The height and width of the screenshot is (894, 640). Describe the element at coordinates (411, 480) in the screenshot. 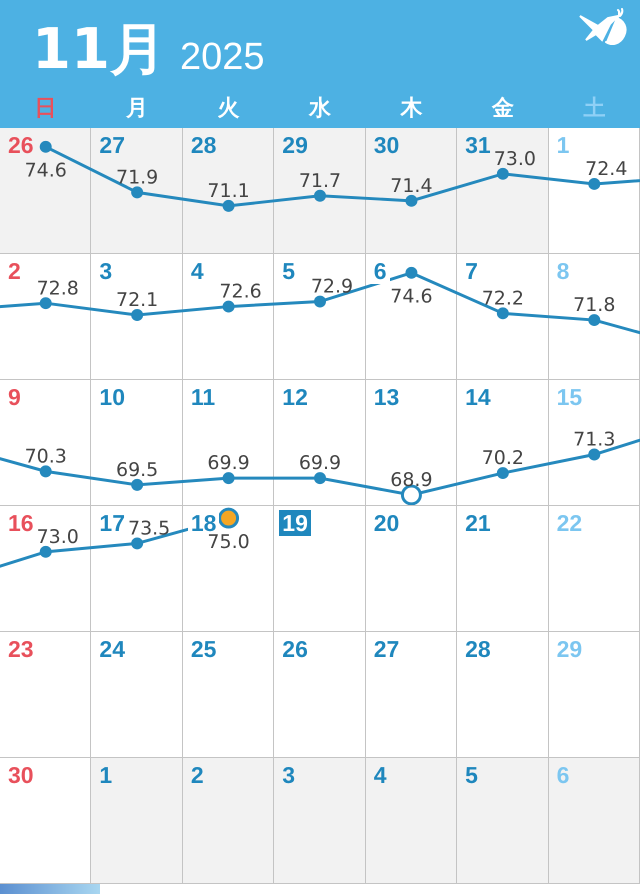

I see `weight-label: 68.9` at that location.